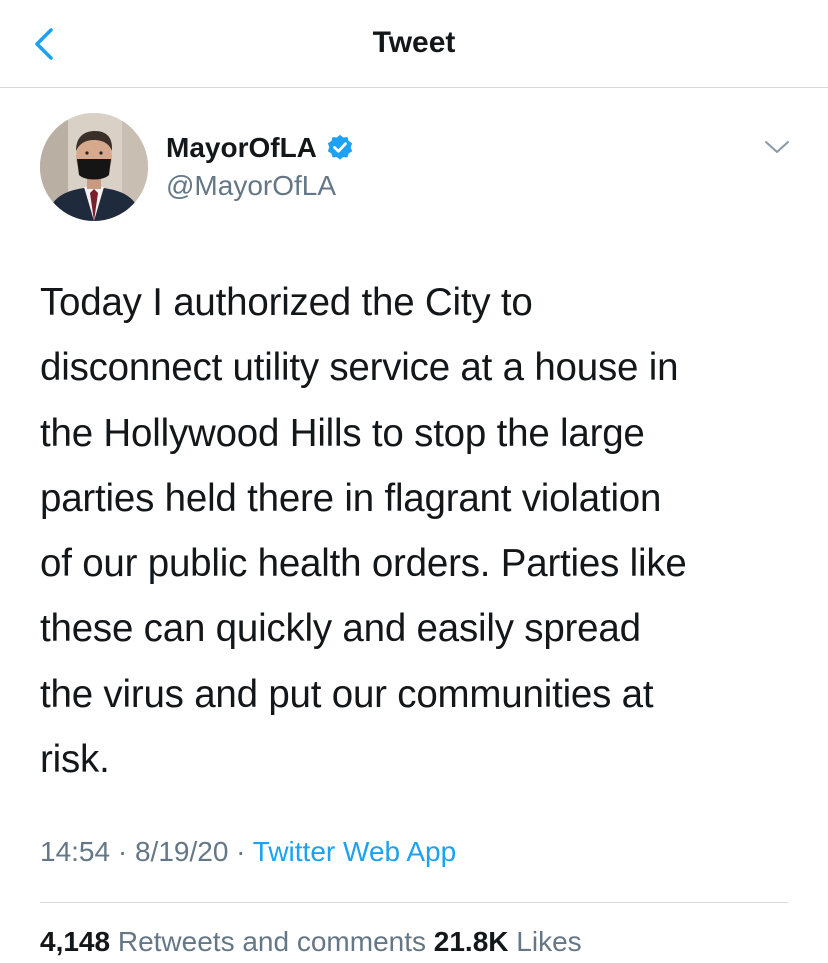 The width and height of the screenshot is (828, 963). I want to click on tweet-time: 14:54, so click(75, 851).